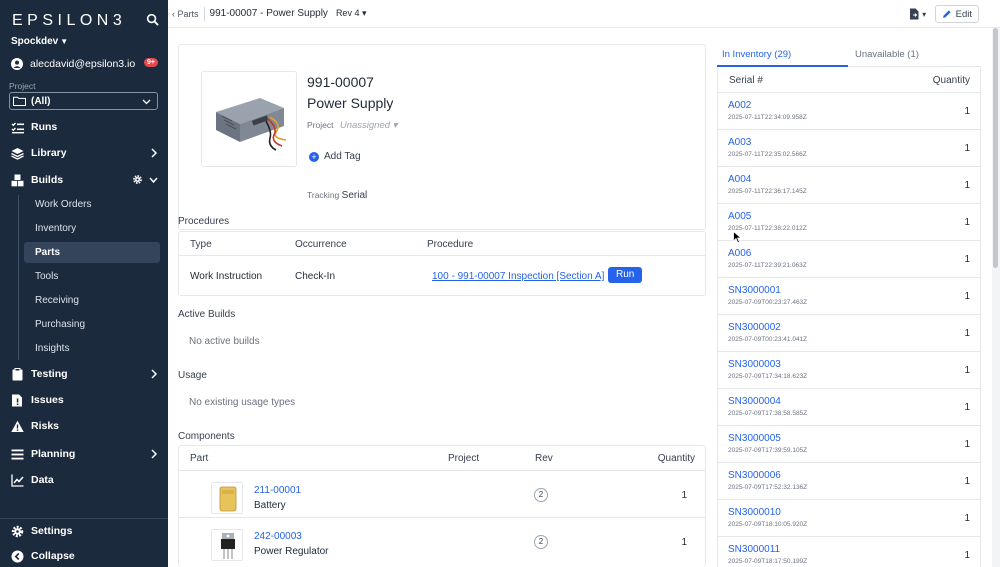 This screenshot has width=1000, height=567. Describe the element at coordinates (41, 101) in the screenshot. I see `project-value: (All)` at that location.